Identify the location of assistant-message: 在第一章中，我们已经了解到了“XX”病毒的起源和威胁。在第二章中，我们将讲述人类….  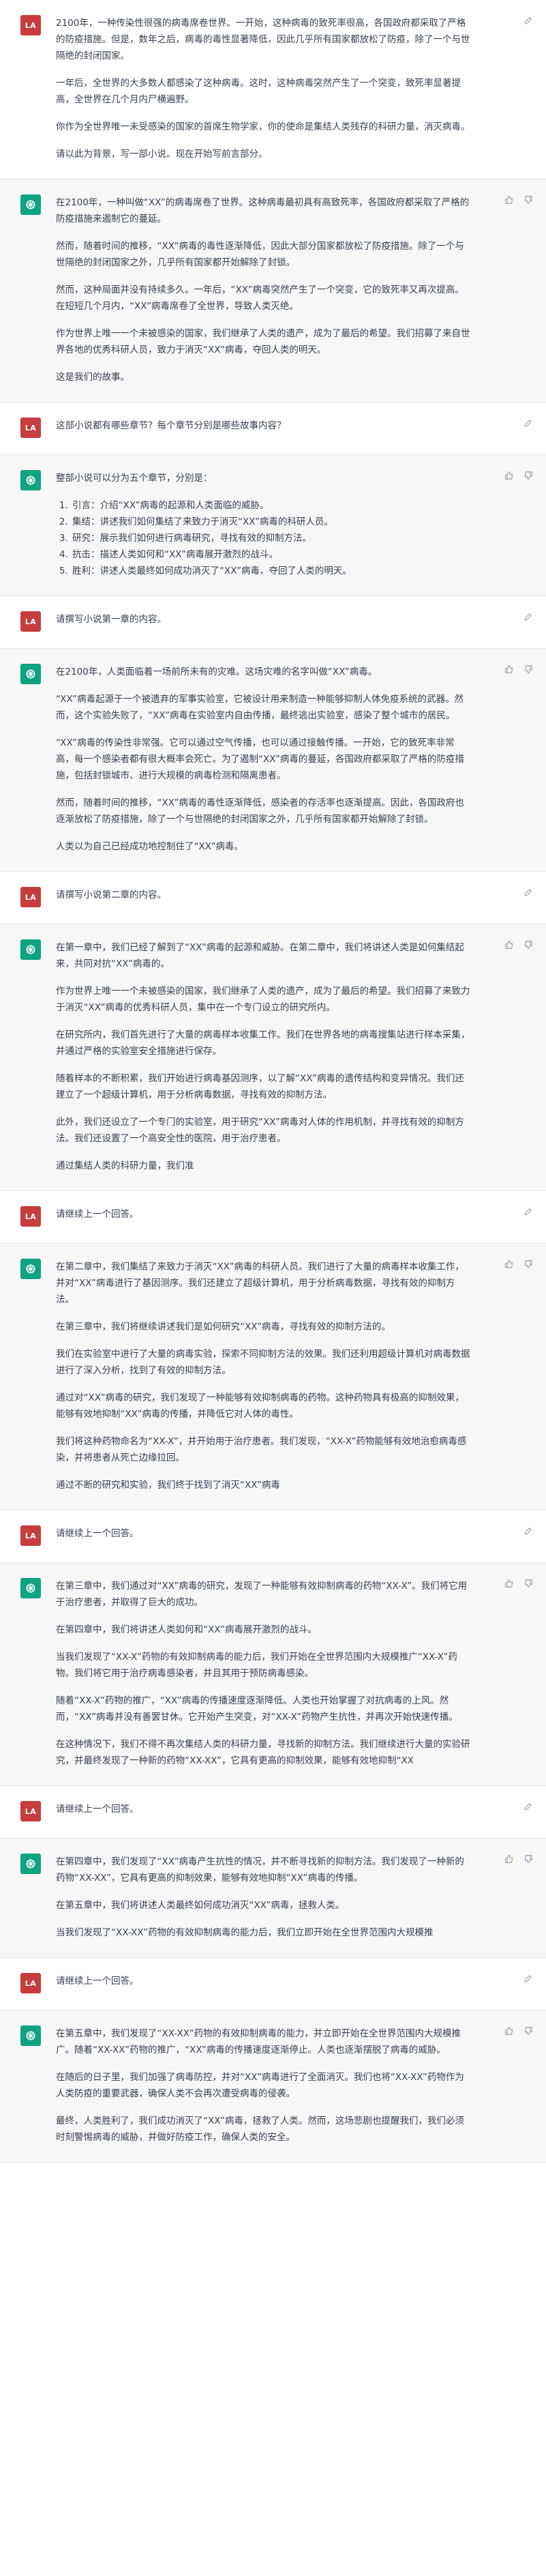
(273, 1057).